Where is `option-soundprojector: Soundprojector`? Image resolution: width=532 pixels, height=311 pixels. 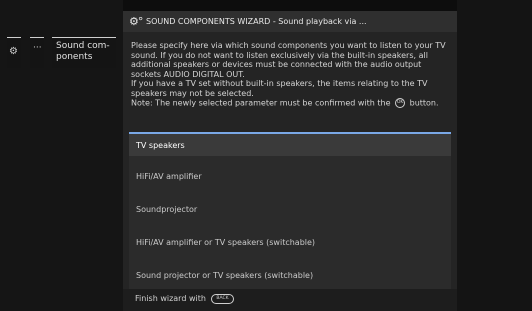 option-soundprojector: Soundprojector is located at coordinates (290, 209).